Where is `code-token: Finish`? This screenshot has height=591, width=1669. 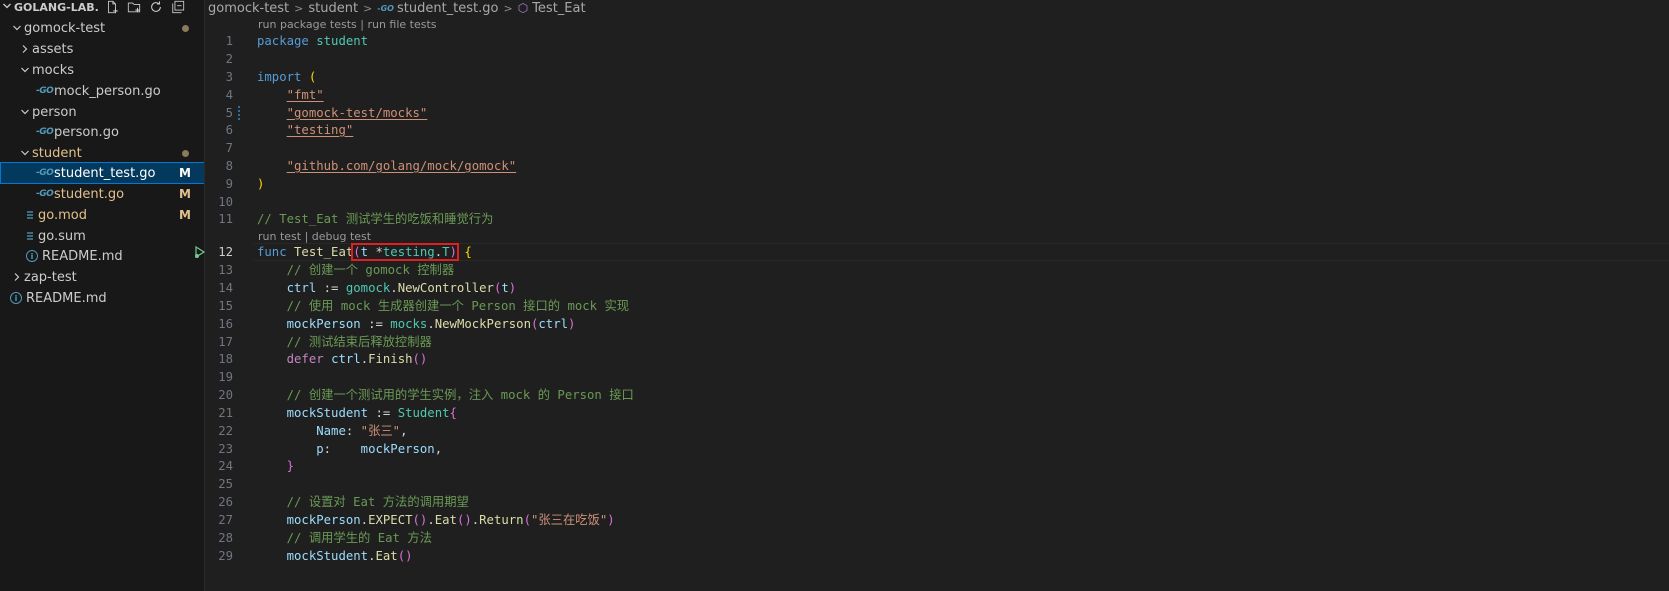
code-token: Finish is located at coordinates (390, 359).